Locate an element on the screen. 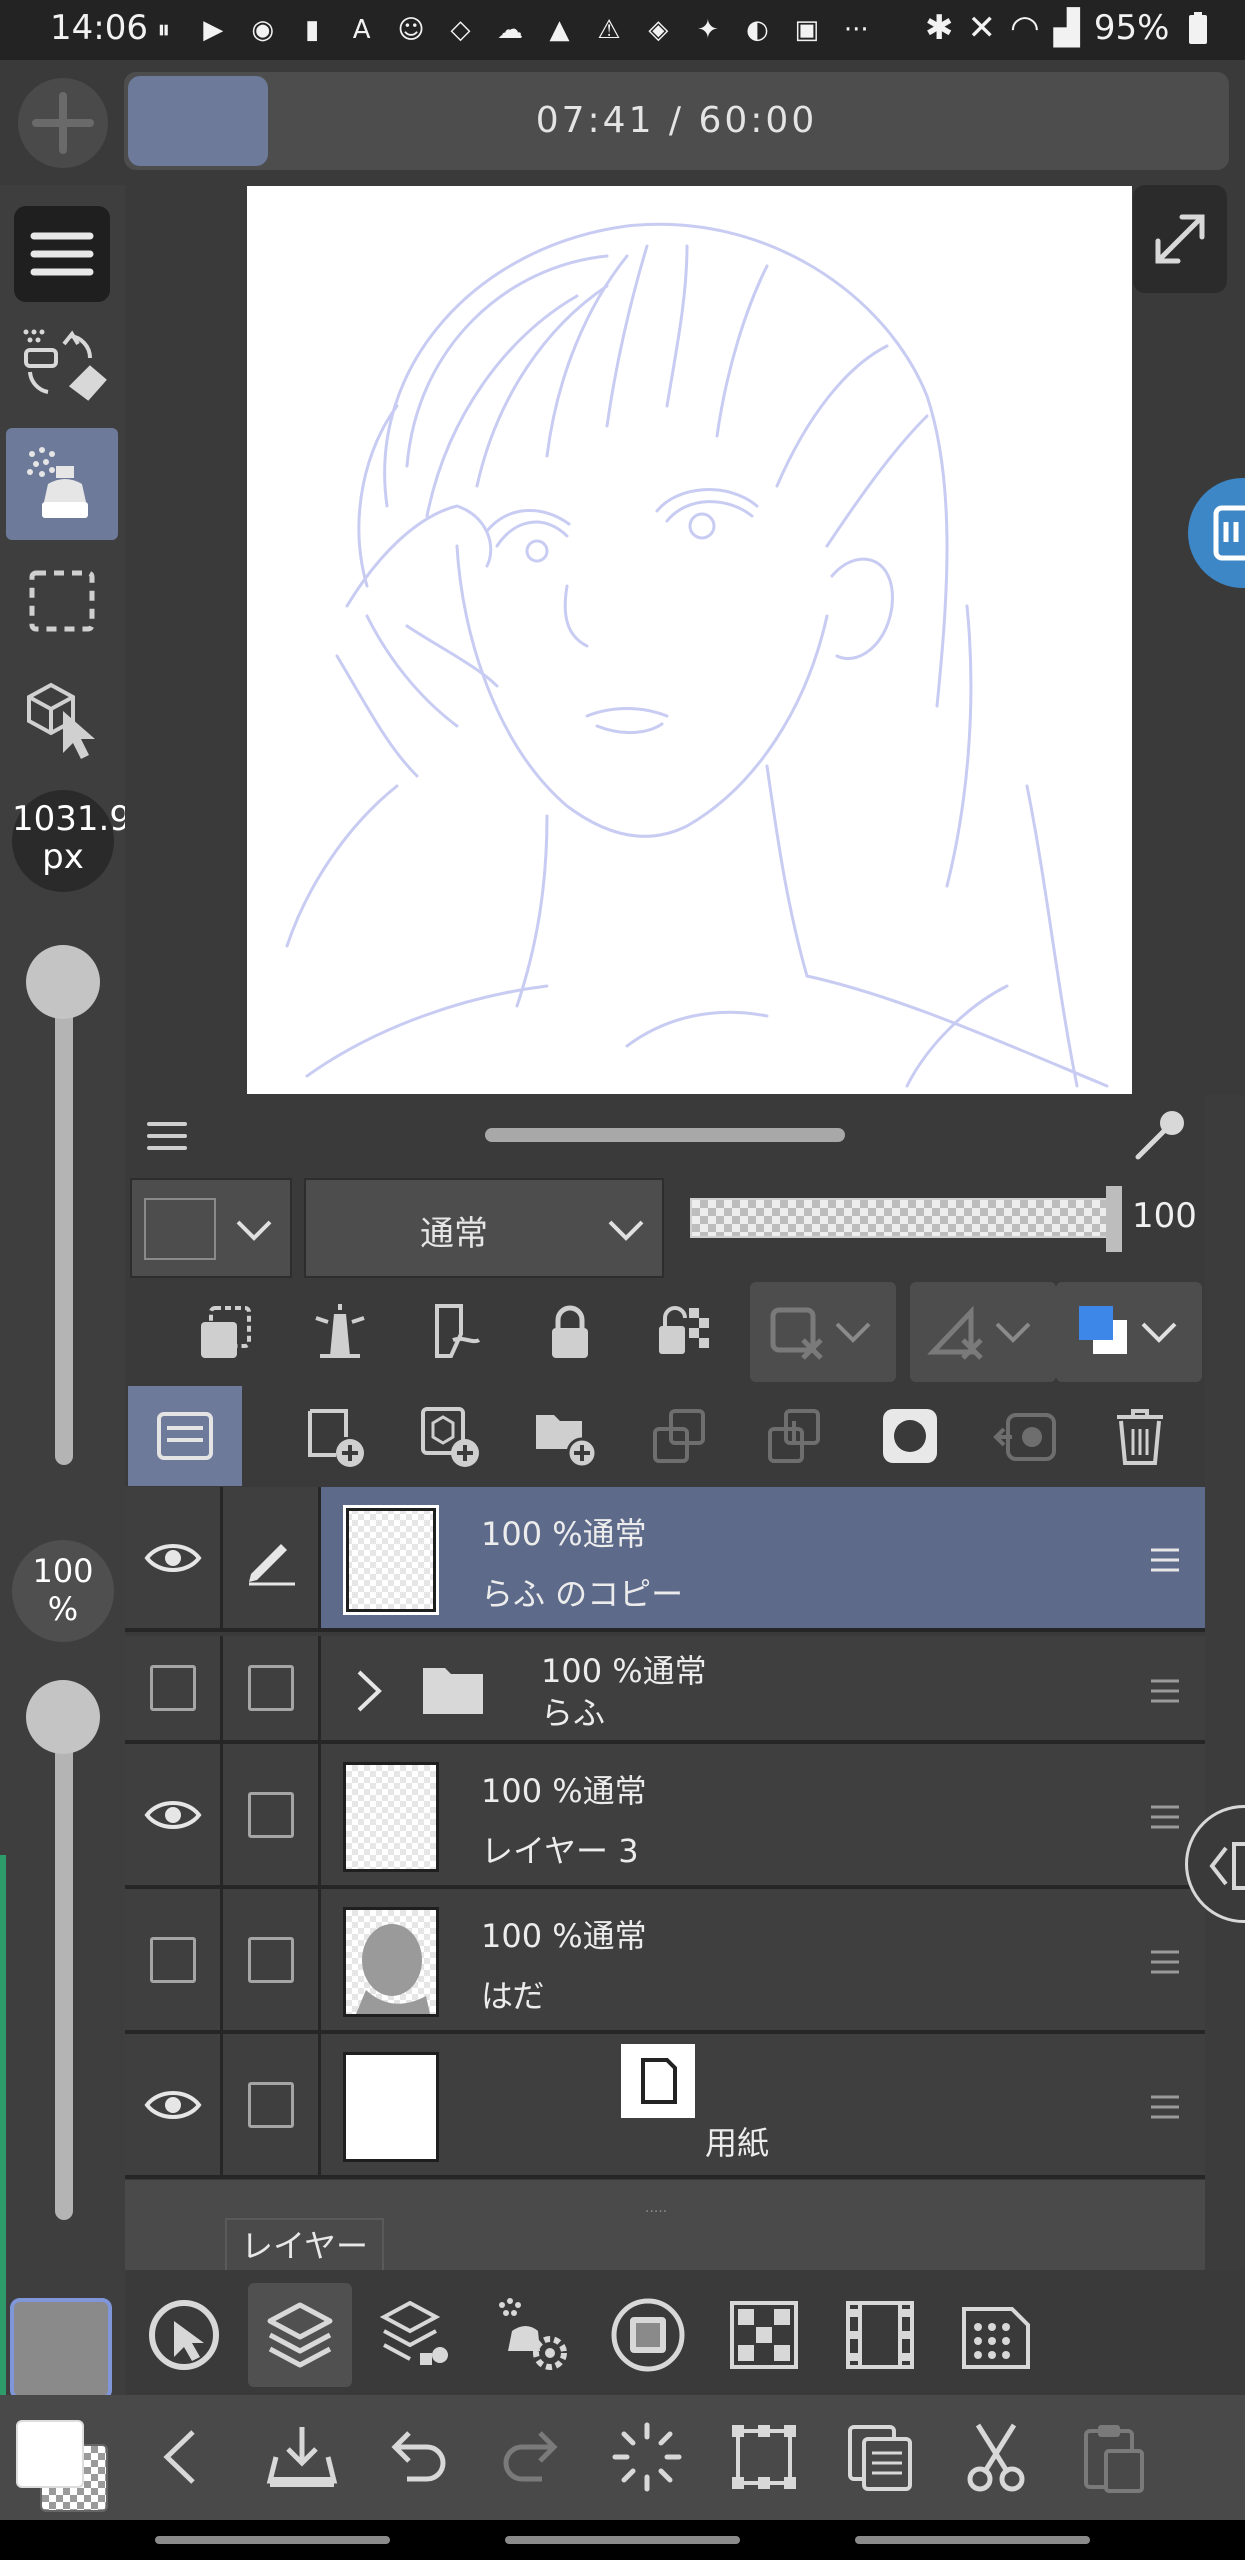  mask-options-button is located at coordinates (823, 1332).